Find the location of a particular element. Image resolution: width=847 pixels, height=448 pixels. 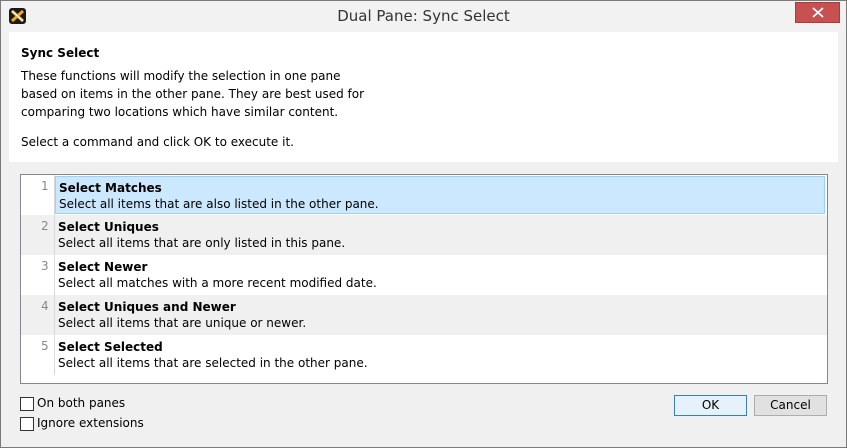

command-title: Select Matches is located at coordinates (110, 188).